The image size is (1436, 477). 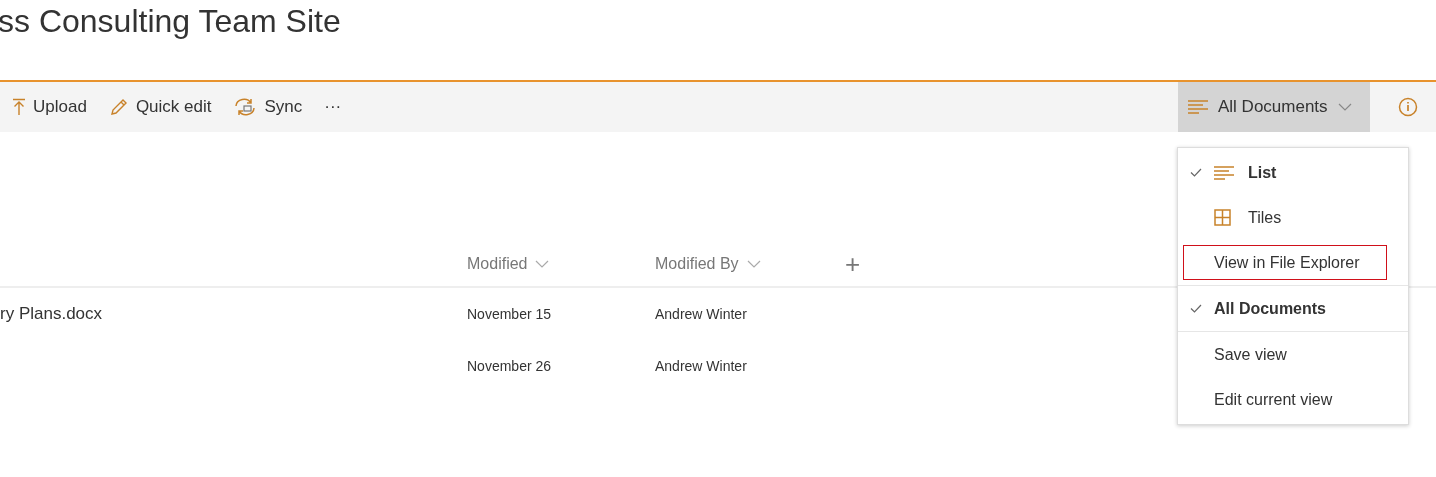 I want to click on view-dropdown-button: All Documents, so click(x=1274, y=107).